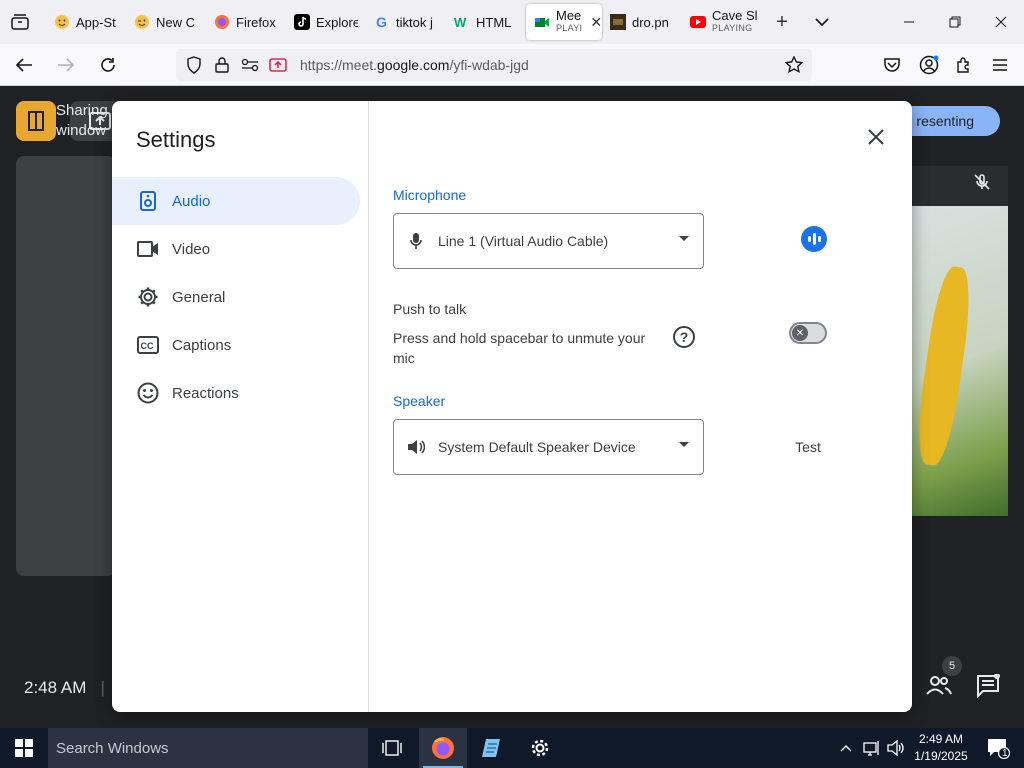  I want to click on tab-html: W HTML, so click(486, 22).